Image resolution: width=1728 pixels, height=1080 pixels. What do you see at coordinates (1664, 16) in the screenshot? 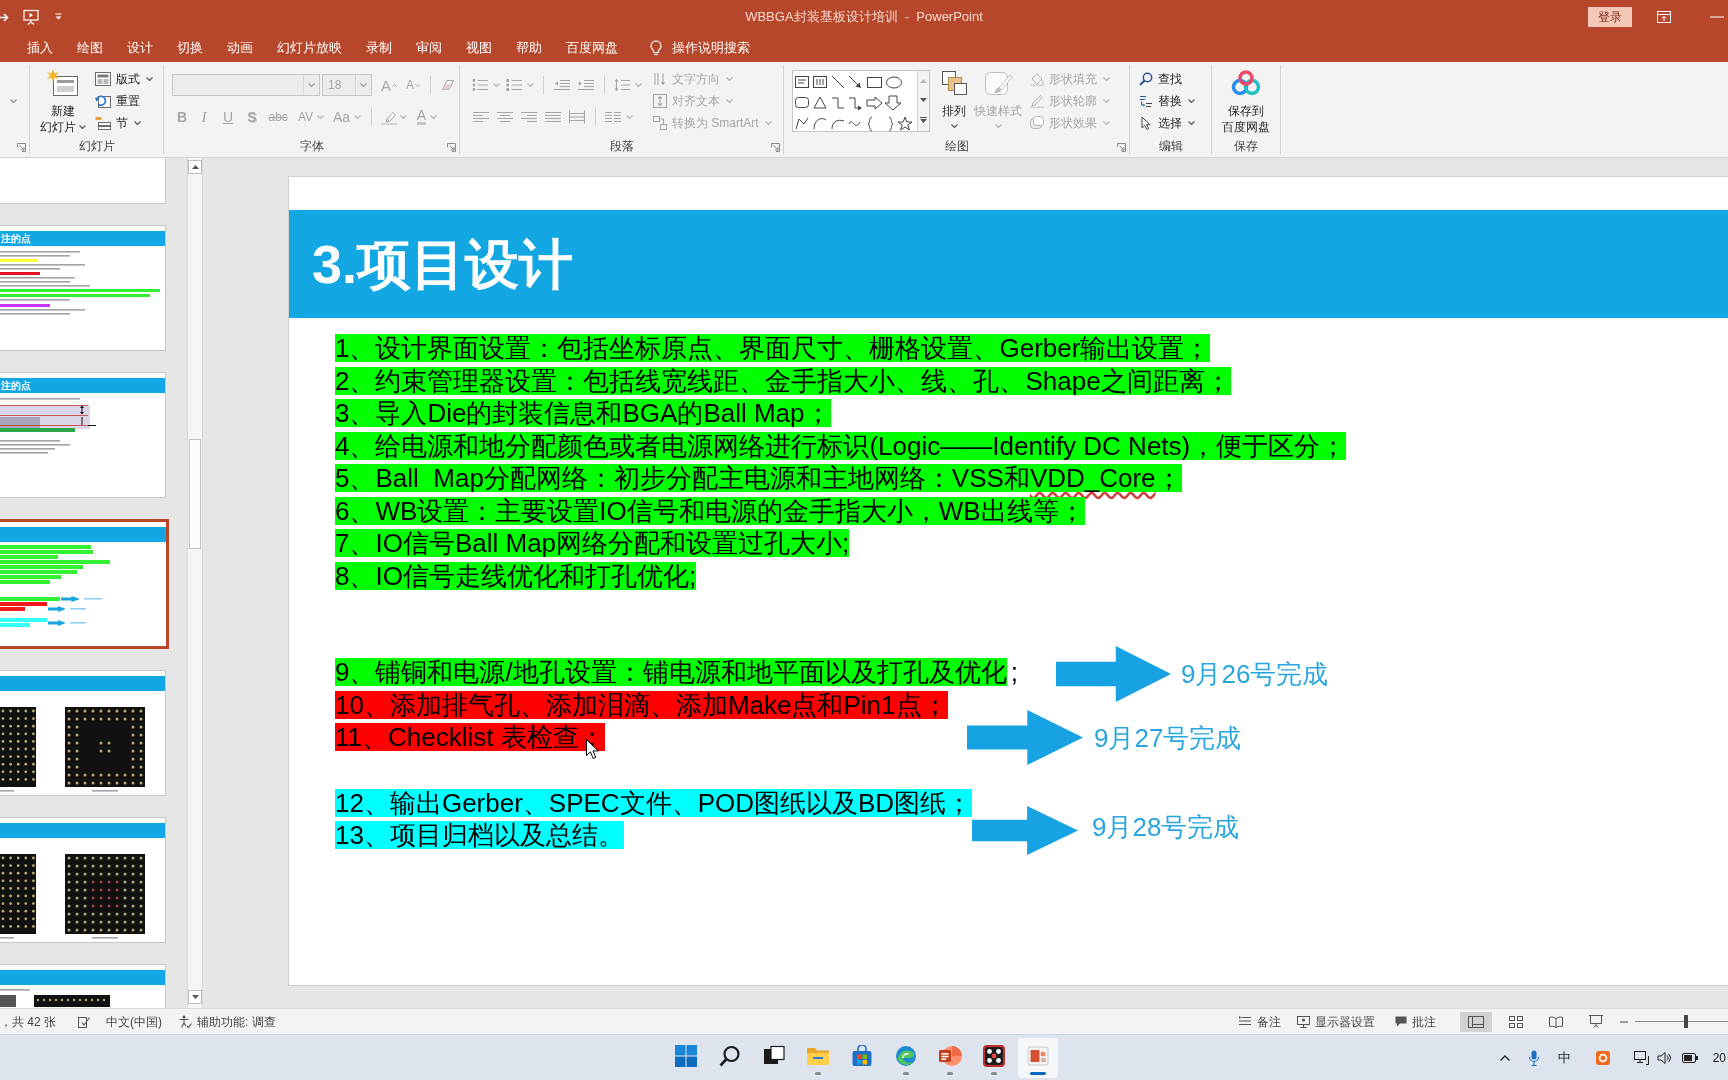
I see `ribbon-display-options-icon` at bounding box center [1664, 16].